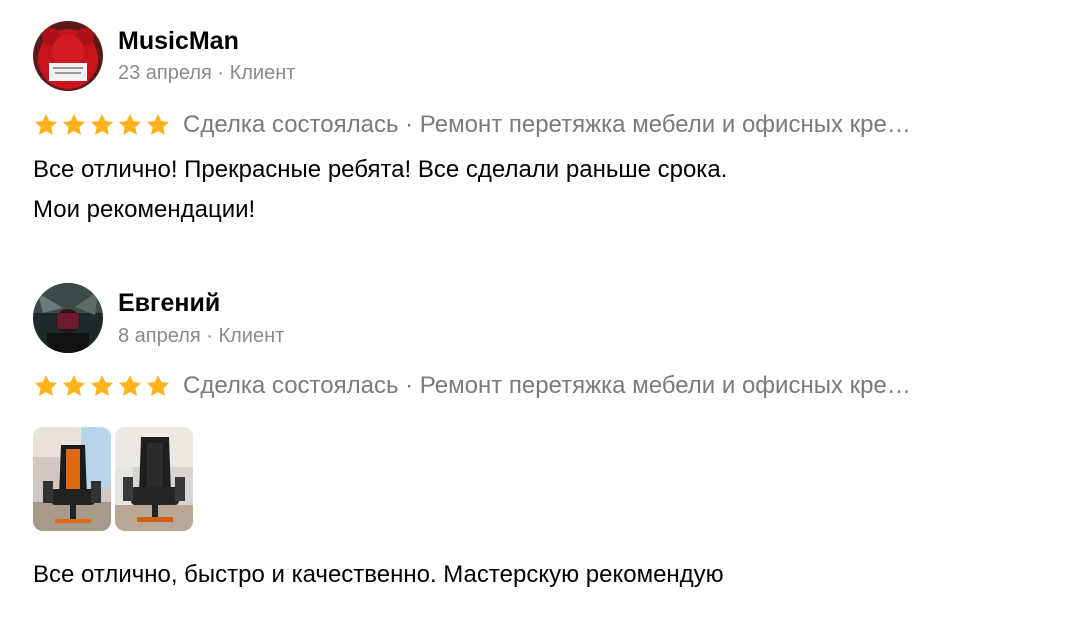 This screenshot has height=643, width=1067. I want to click on dark-portrait-icon, so click(68, 318).